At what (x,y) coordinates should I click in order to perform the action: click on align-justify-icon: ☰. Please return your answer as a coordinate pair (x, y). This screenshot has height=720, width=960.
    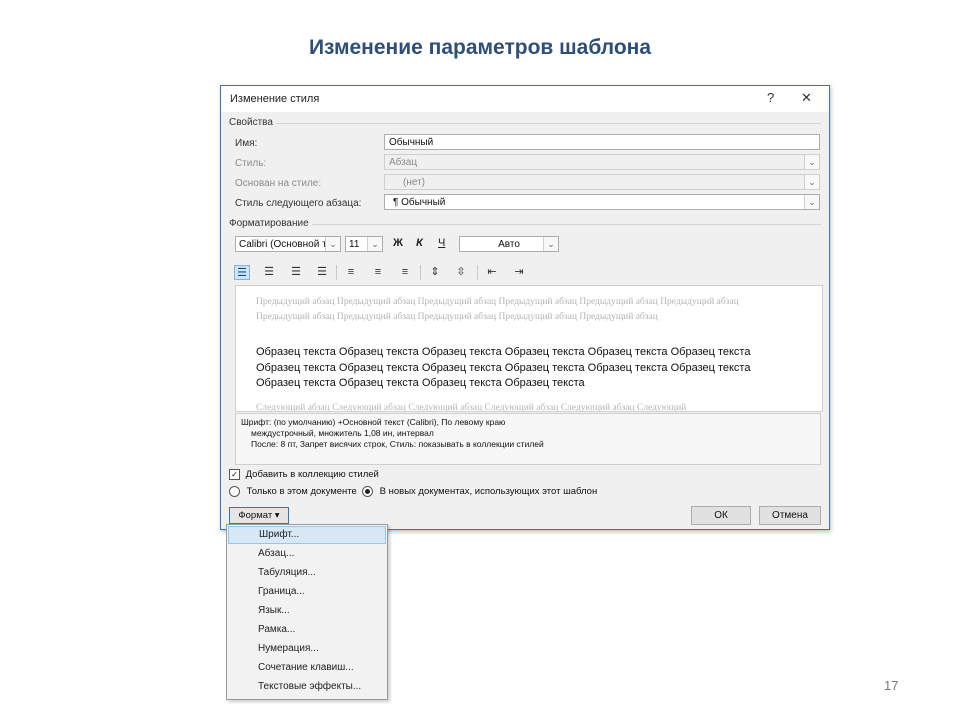
    Looking at the image, I should click on (322, 272).